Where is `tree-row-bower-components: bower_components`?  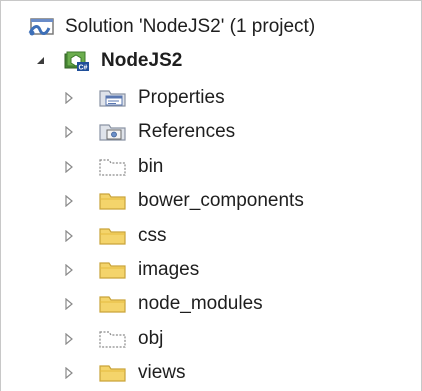
tree-row-bower-components: bower_components is located at coordinates (211, 201).